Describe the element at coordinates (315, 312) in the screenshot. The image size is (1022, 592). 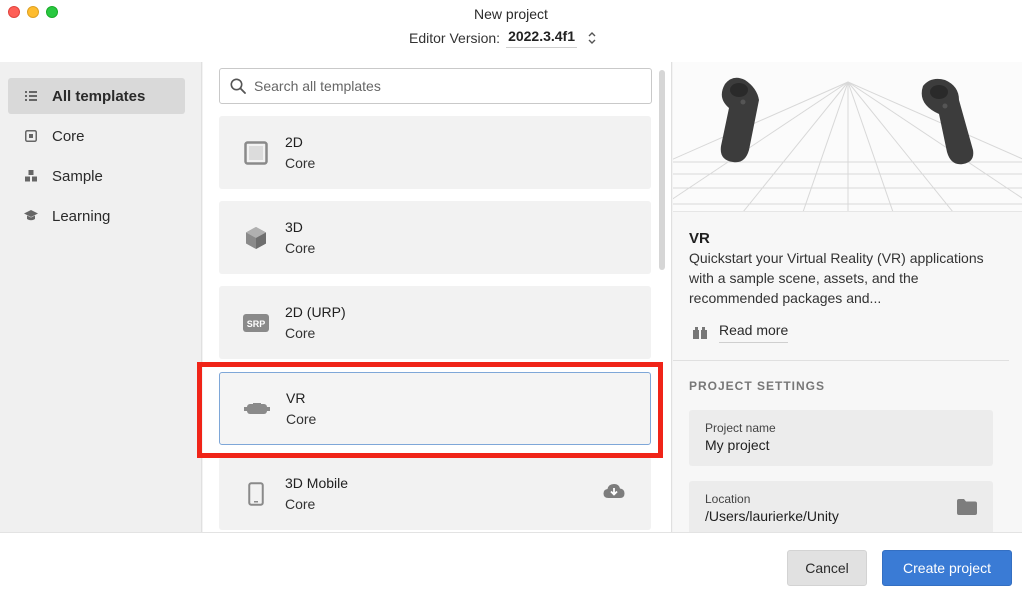
I see `template-name: 2D (URP)` at that location.